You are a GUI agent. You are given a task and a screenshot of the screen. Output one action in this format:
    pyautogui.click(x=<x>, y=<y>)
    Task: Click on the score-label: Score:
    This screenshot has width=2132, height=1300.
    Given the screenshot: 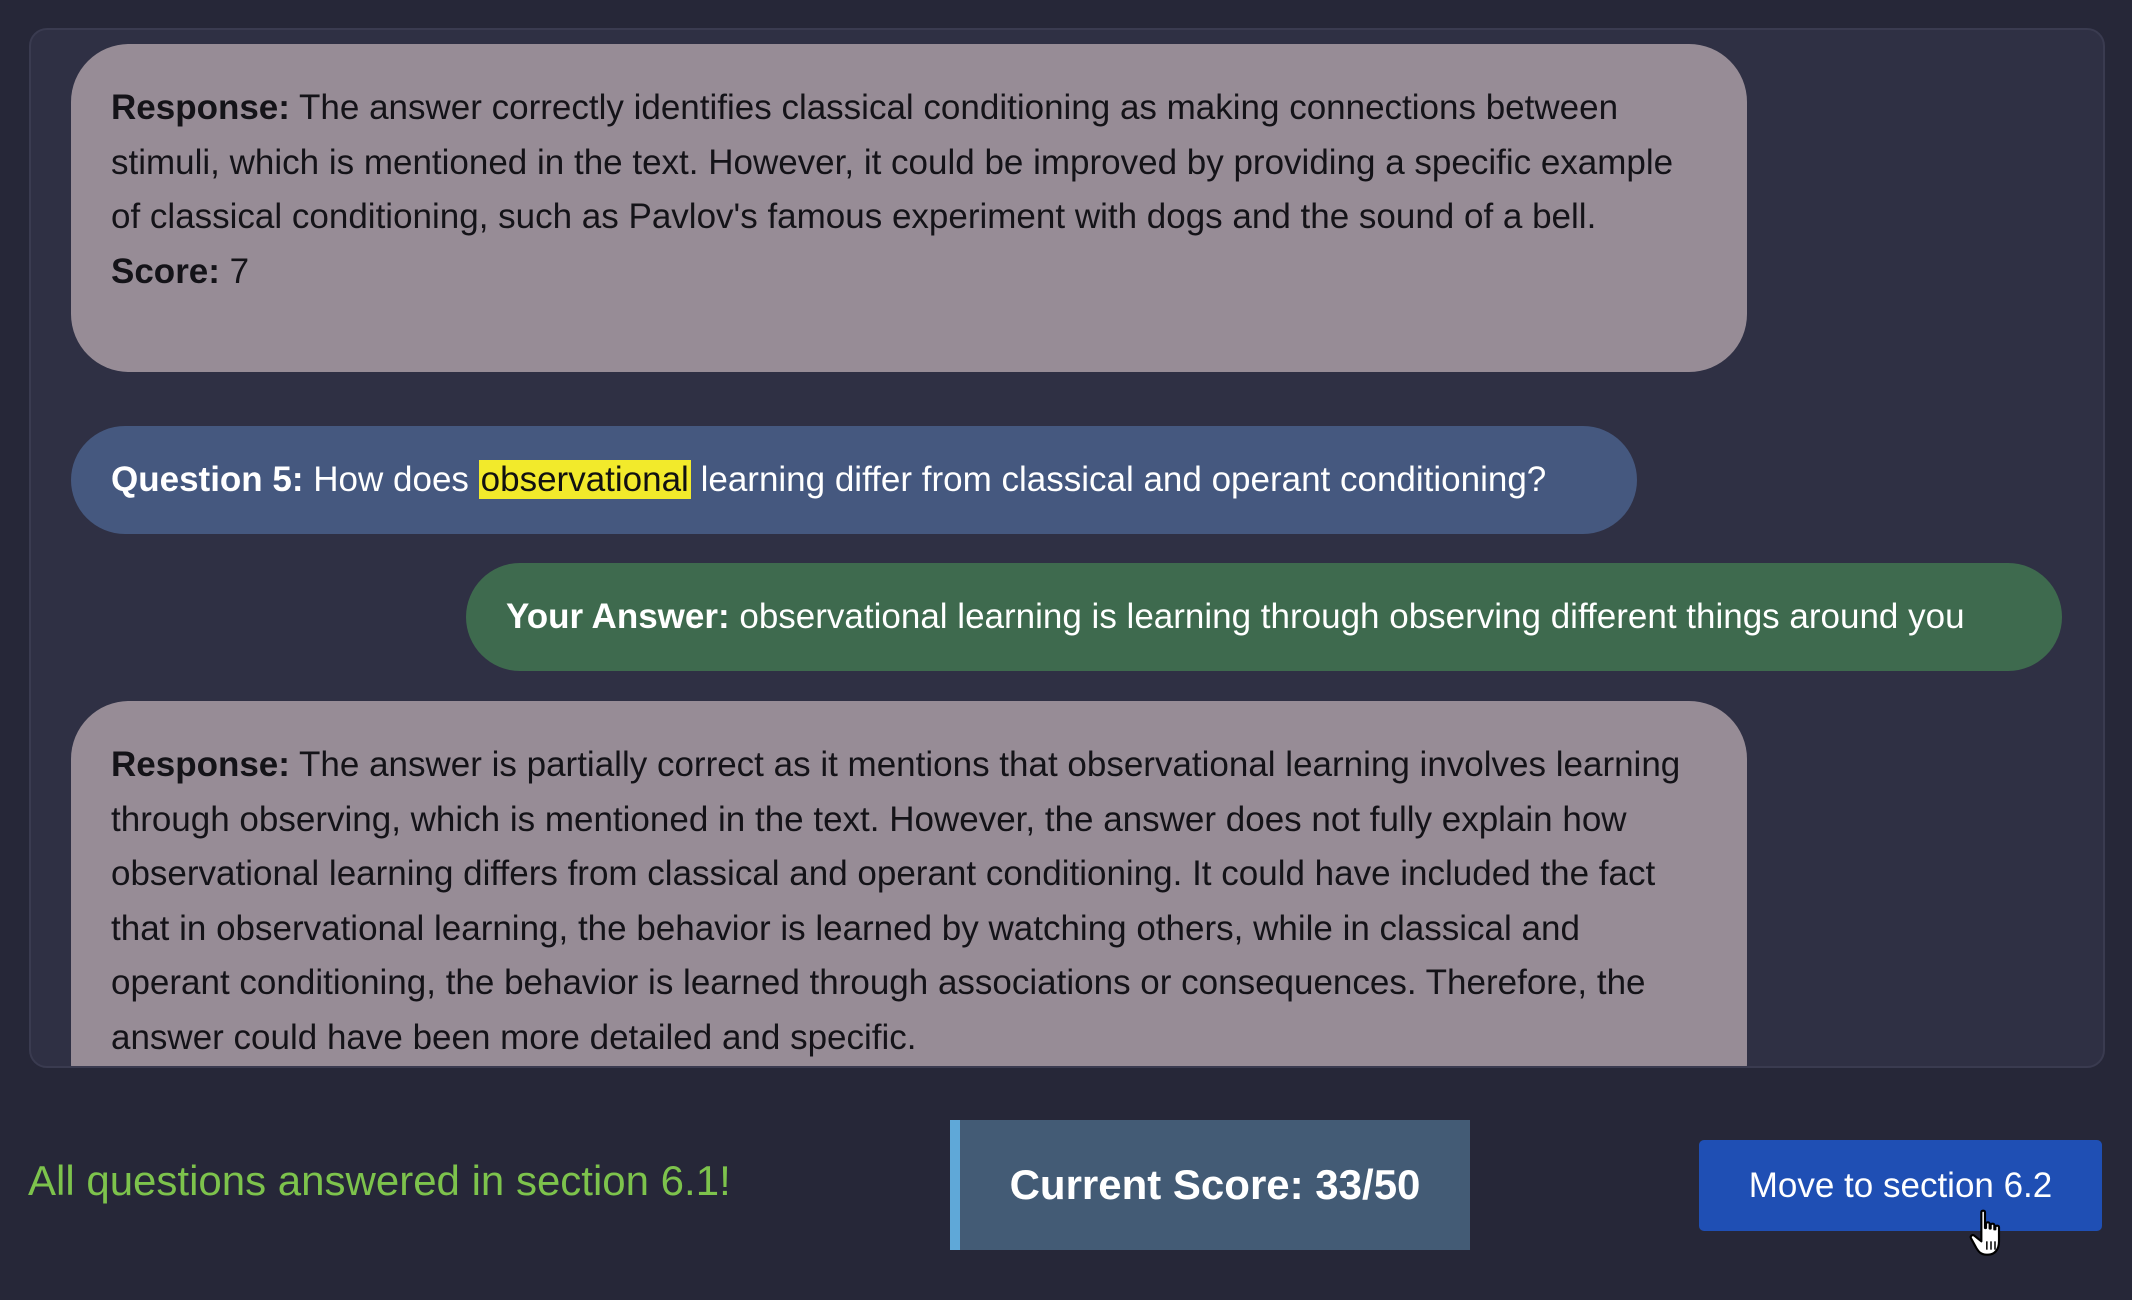 What is the action you would take?
    pyautogui.click(x=165, y=271)
    